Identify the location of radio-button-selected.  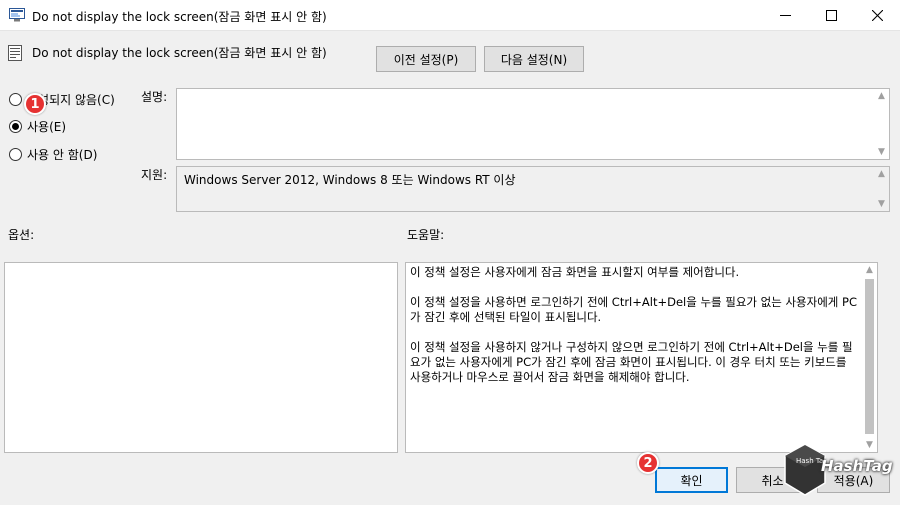
(15, 126).